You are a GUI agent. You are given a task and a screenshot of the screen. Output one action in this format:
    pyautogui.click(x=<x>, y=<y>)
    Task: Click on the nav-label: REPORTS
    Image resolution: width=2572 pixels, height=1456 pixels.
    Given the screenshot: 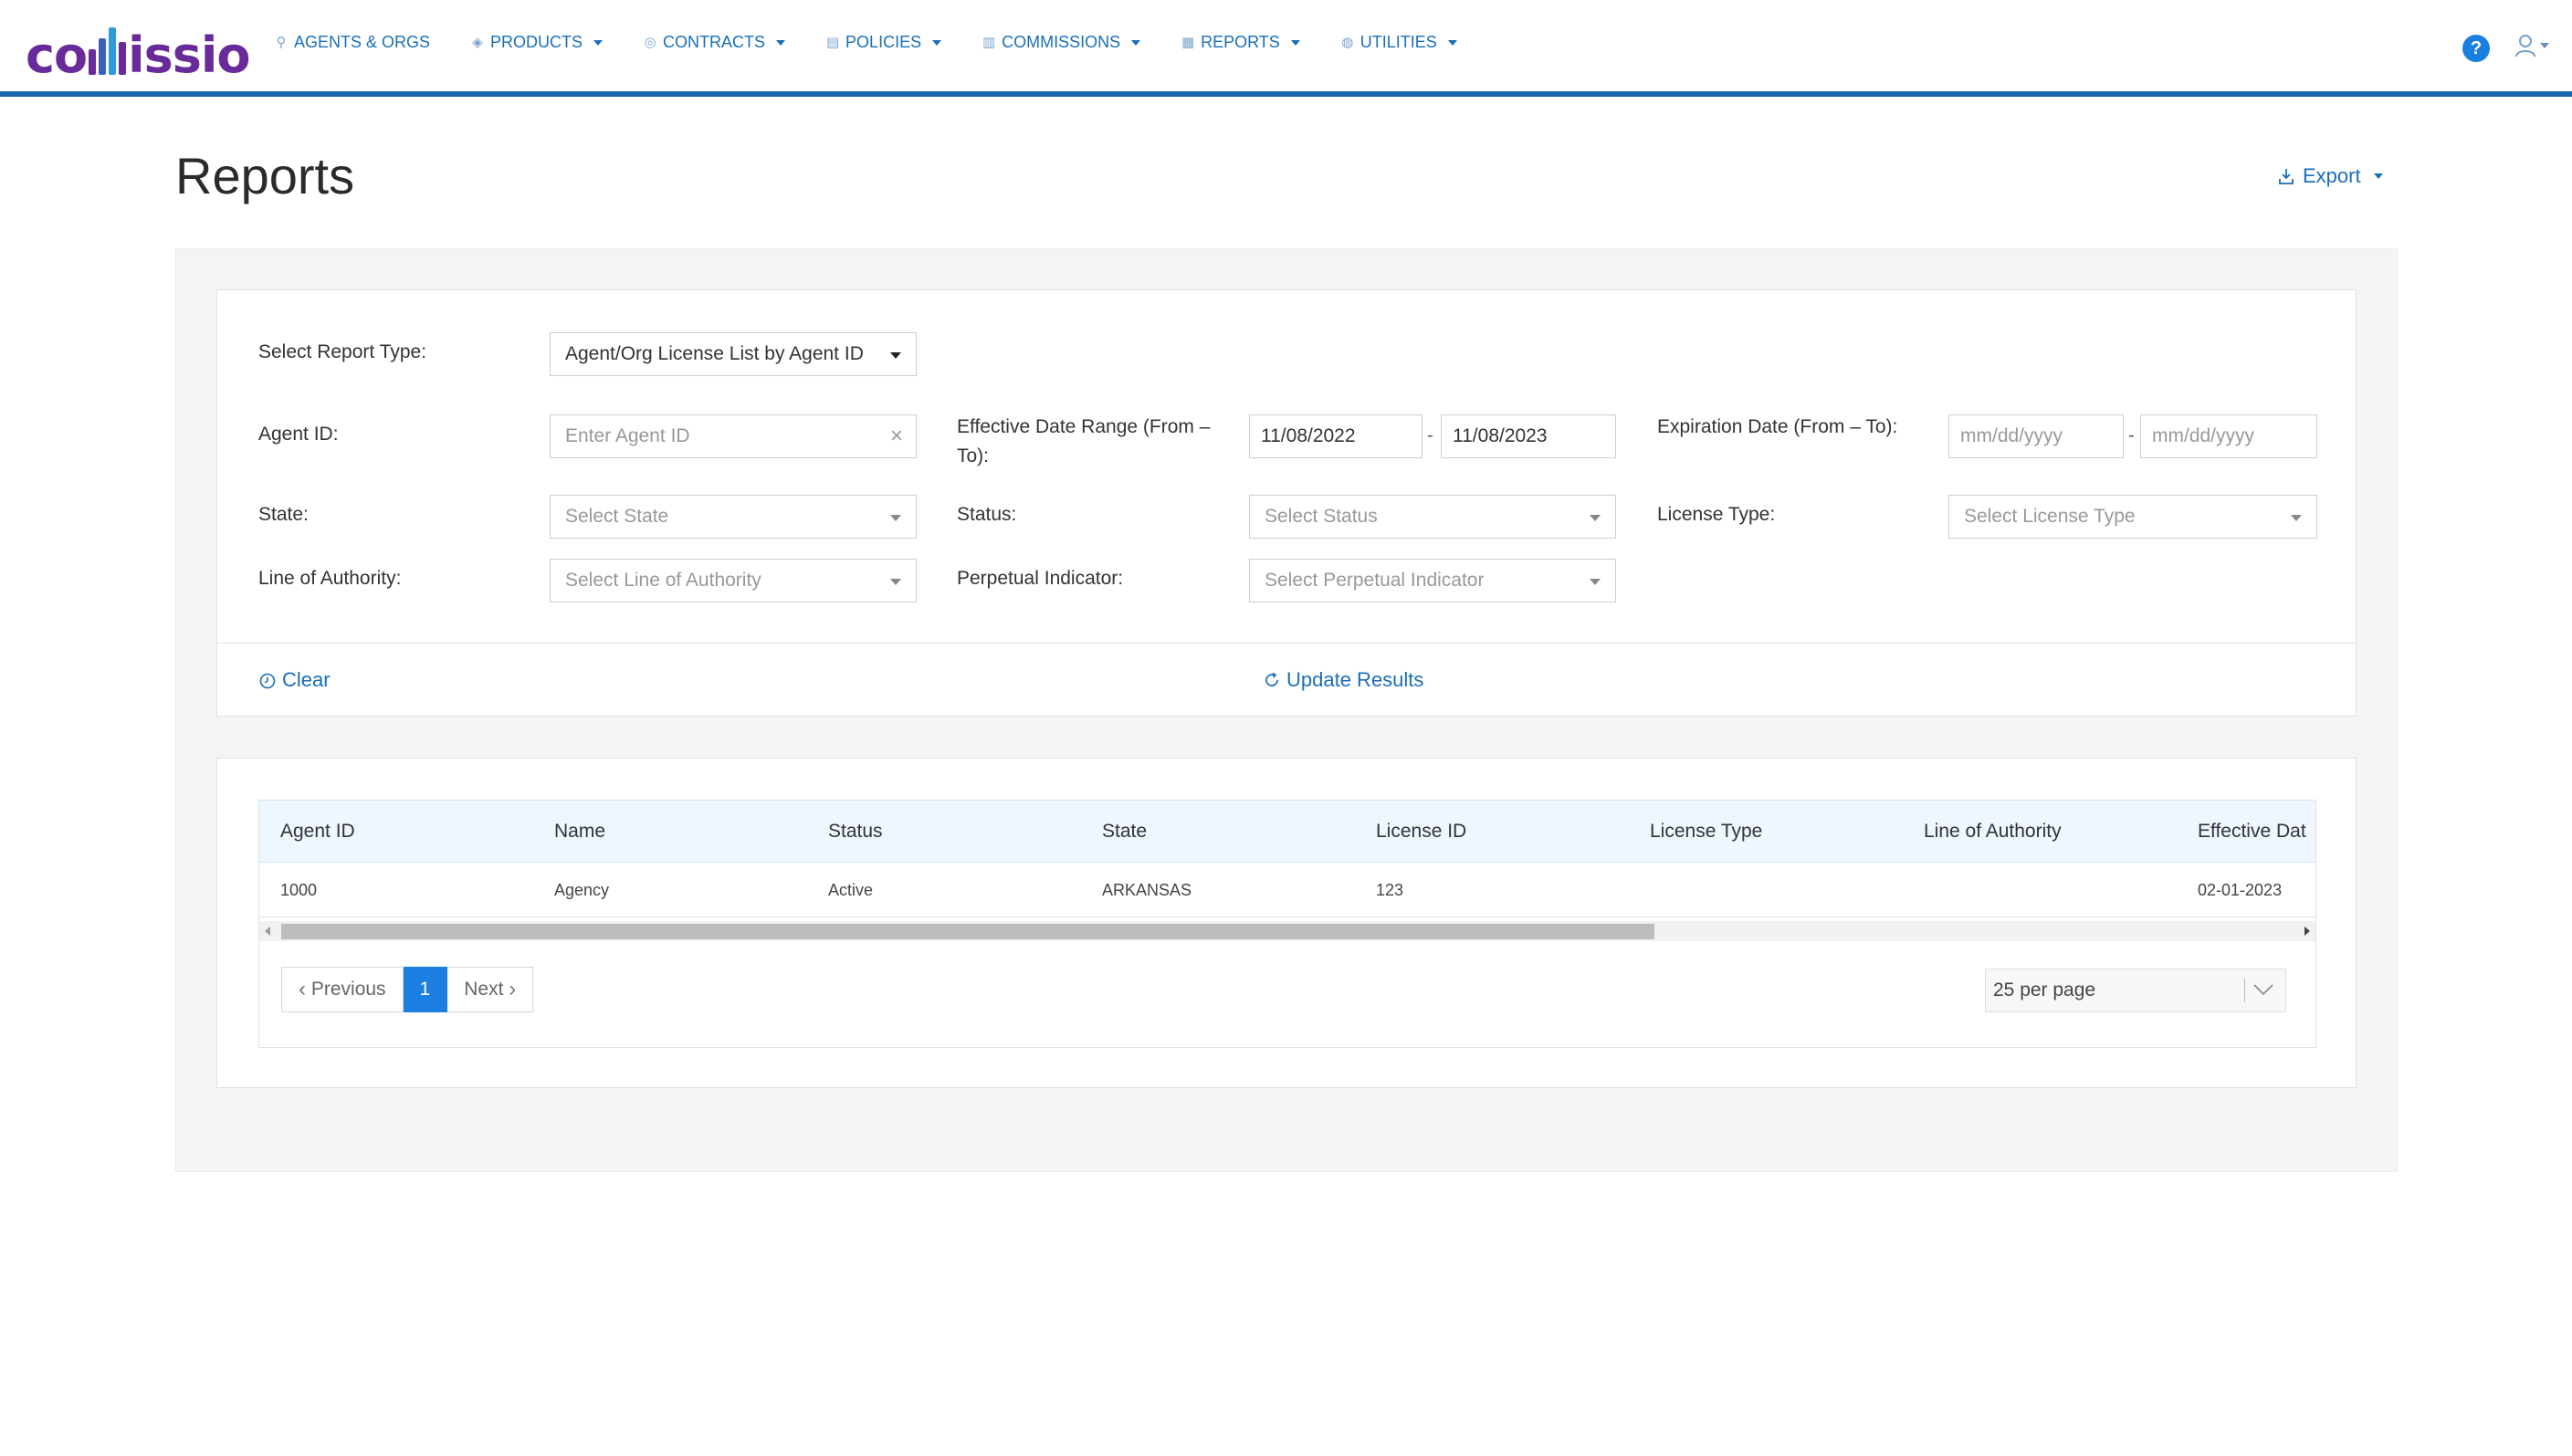 What is the action you would take?
    pyautogui.click(x=1240, y=42)
    